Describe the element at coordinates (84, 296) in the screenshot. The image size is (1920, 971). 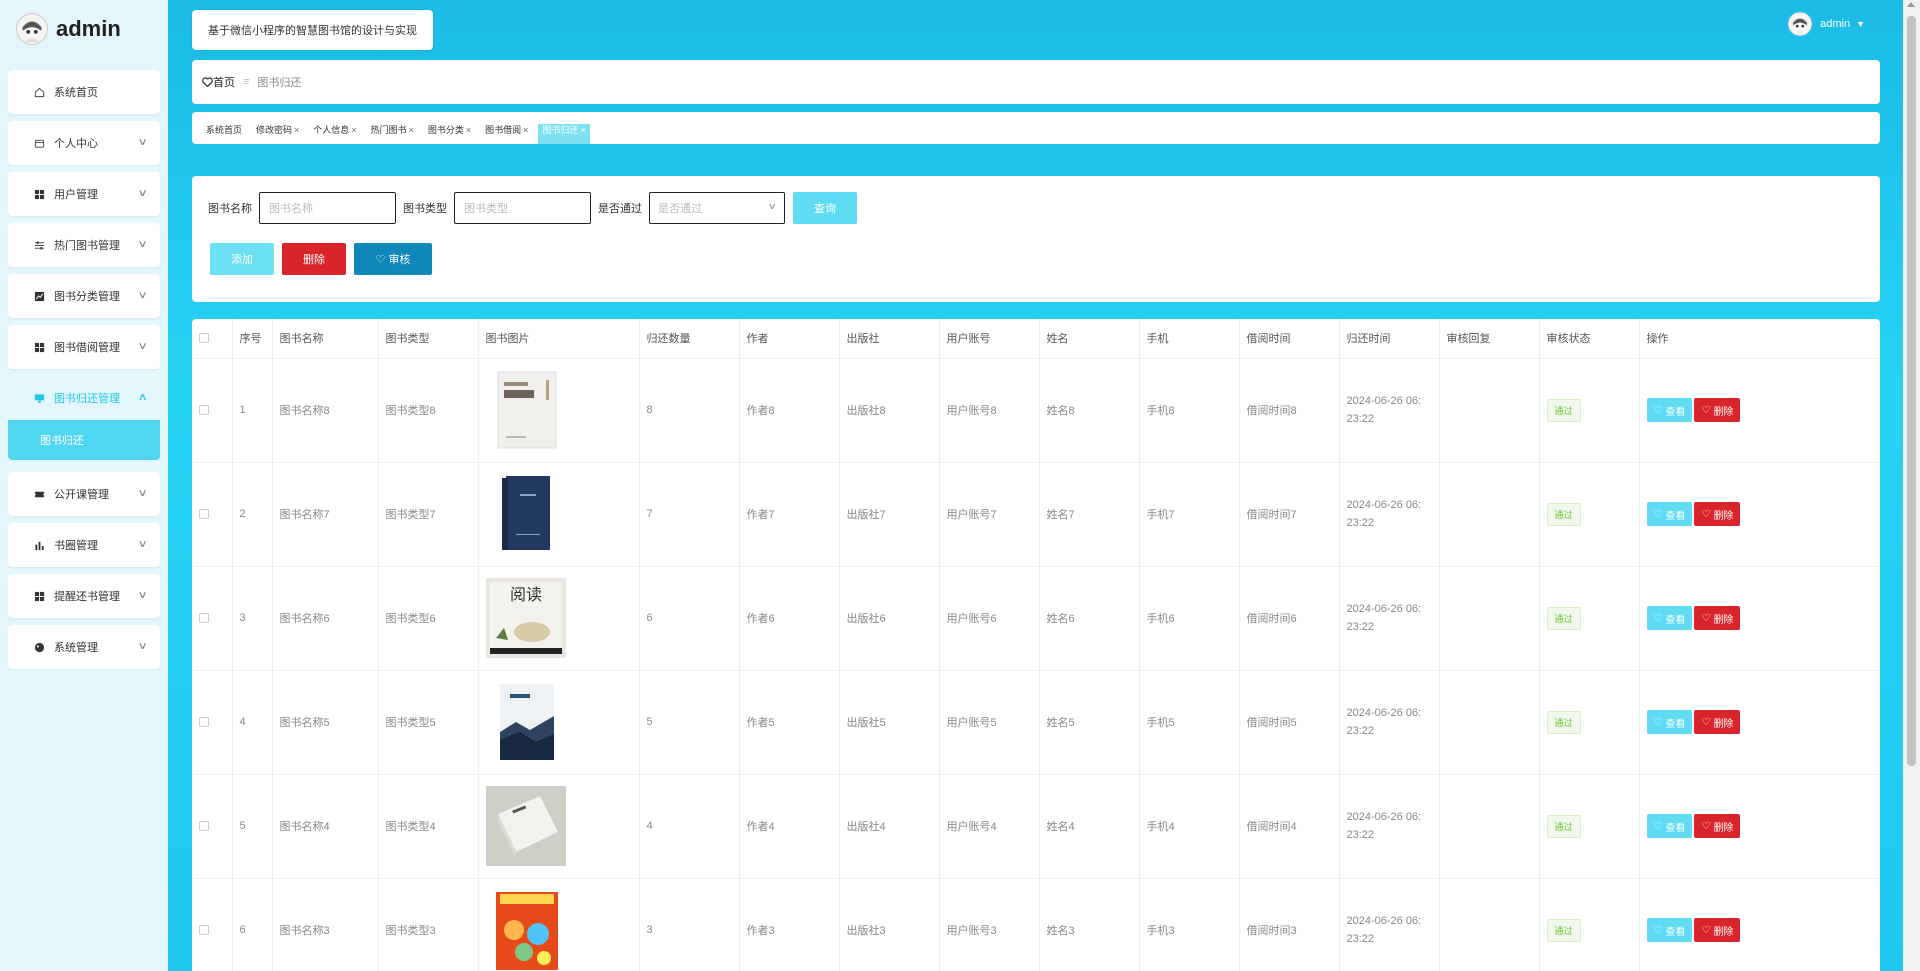
I see `sidebar-item-4: 图书分类管理 ∨` at that location.